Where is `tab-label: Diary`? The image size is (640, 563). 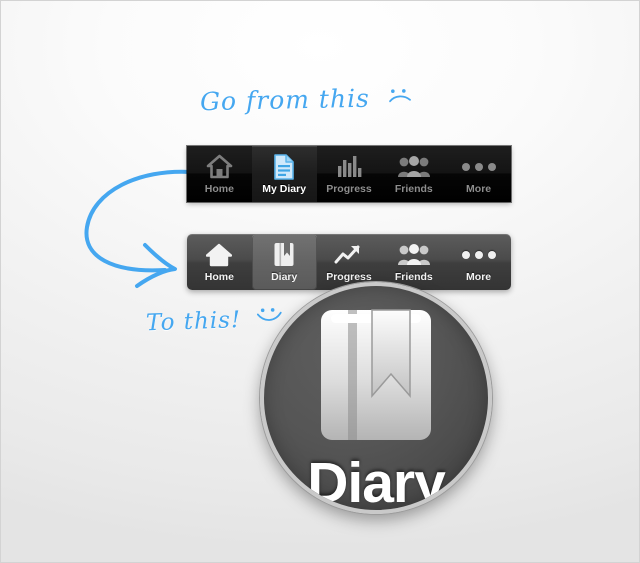
tab-label: Diary is located at coordinates (284, 277).